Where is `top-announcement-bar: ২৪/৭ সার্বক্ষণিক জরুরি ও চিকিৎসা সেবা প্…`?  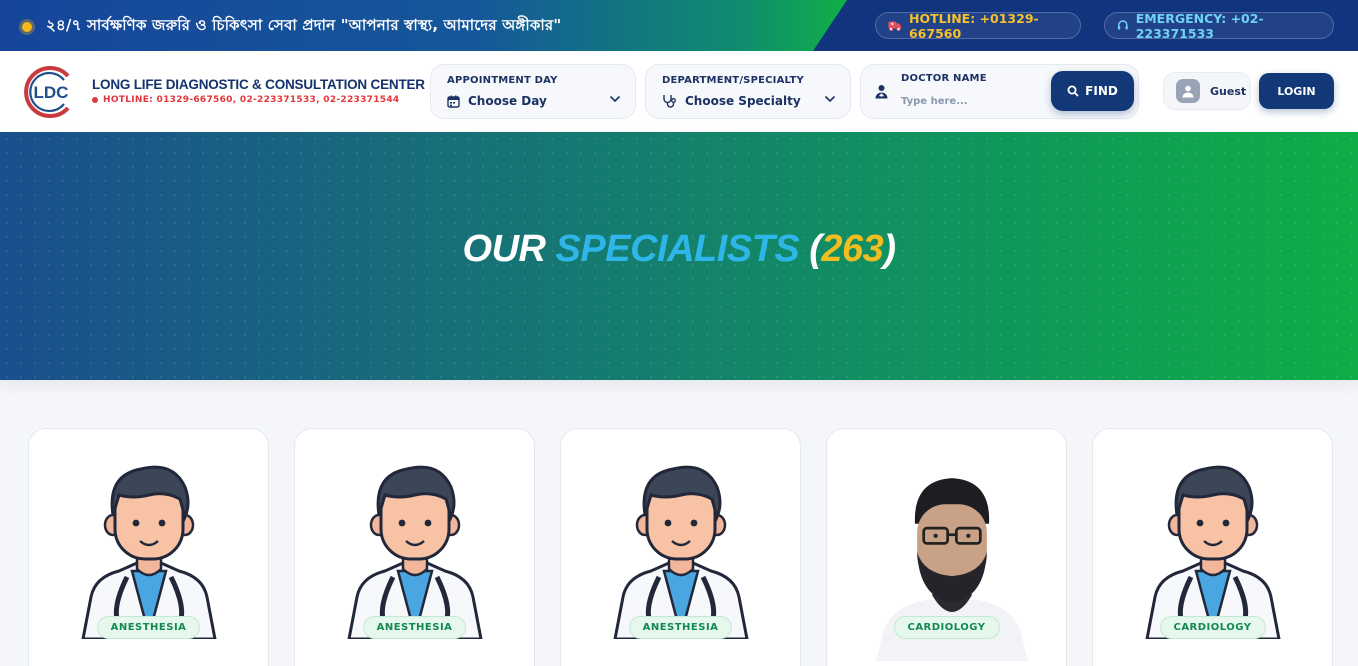 top-announcement-bar: ২৪/৭ সার্বক্ষণিক জরুরি ও চিকিৎসা সেবা প্… is located at coordinates (679, 25).